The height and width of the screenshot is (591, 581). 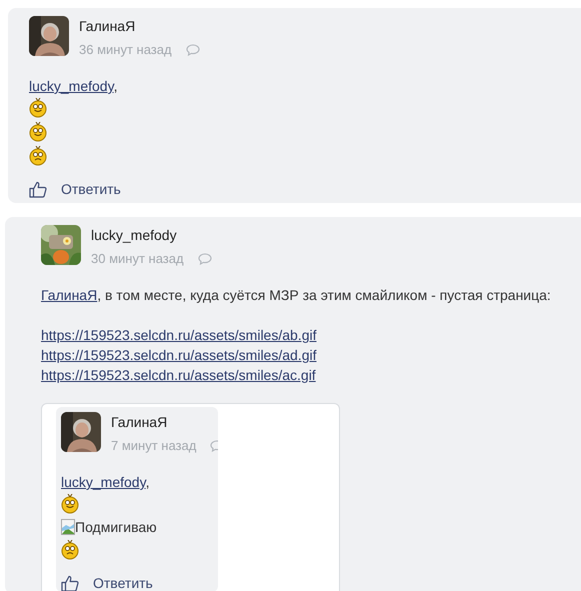 What do you see at coordinates (178, 335) in the screenshot?
I see `url-link: https://159523.selcdn.ru/assets/smiles/ab.gif` at bounding box center [178, 335].